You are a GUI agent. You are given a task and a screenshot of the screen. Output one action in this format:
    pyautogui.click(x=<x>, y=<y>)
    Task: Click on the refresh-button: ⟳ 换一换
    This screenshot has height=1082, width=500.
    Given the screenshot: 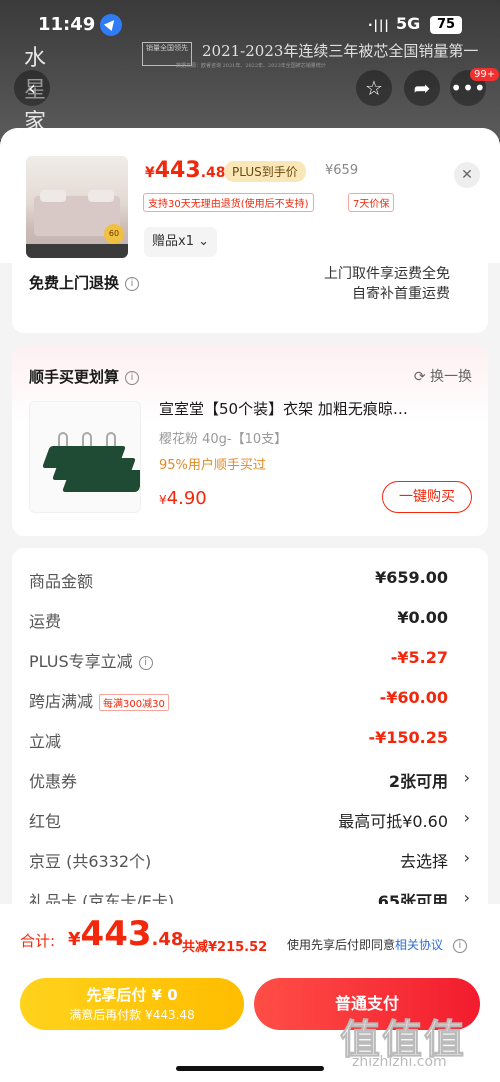 What is the action you would take?
    pyautogui.click(x=443, y=376)
    